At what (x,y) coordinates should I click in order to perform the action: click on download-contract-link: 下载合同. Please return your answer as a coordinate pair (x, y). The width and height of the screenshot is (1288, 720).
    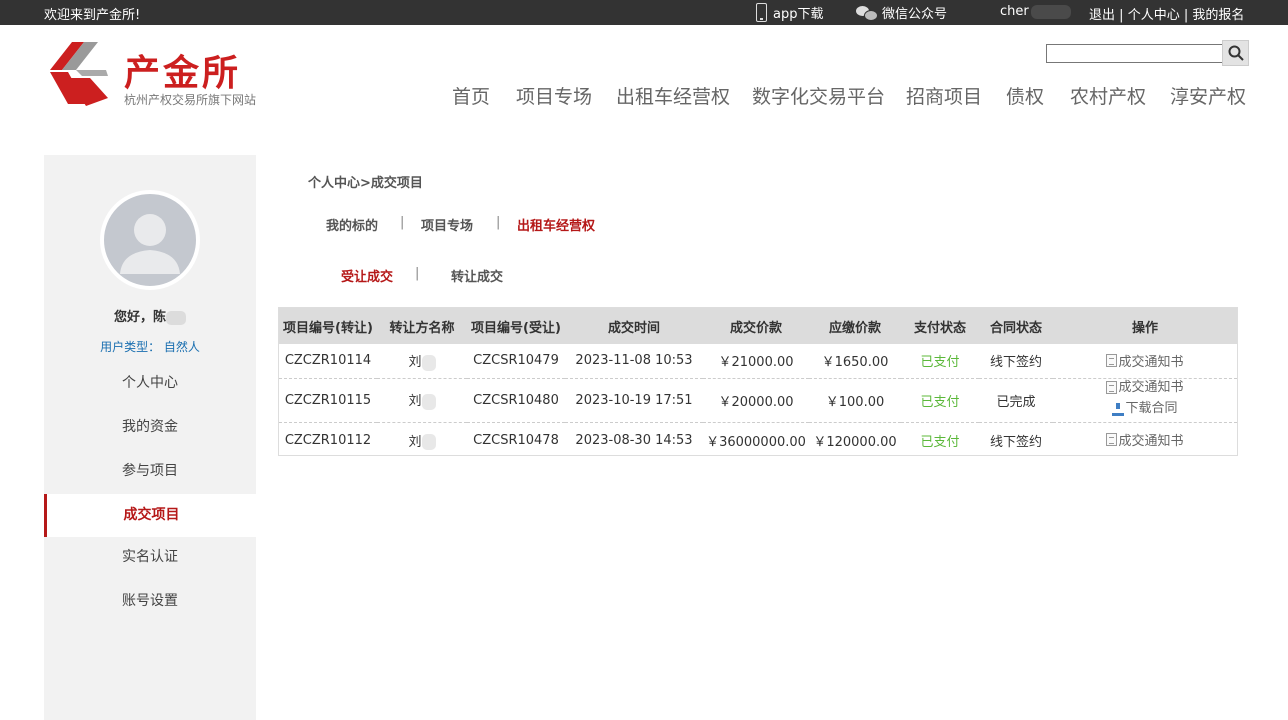
    Looking at the image, I should click on (1145, 409).